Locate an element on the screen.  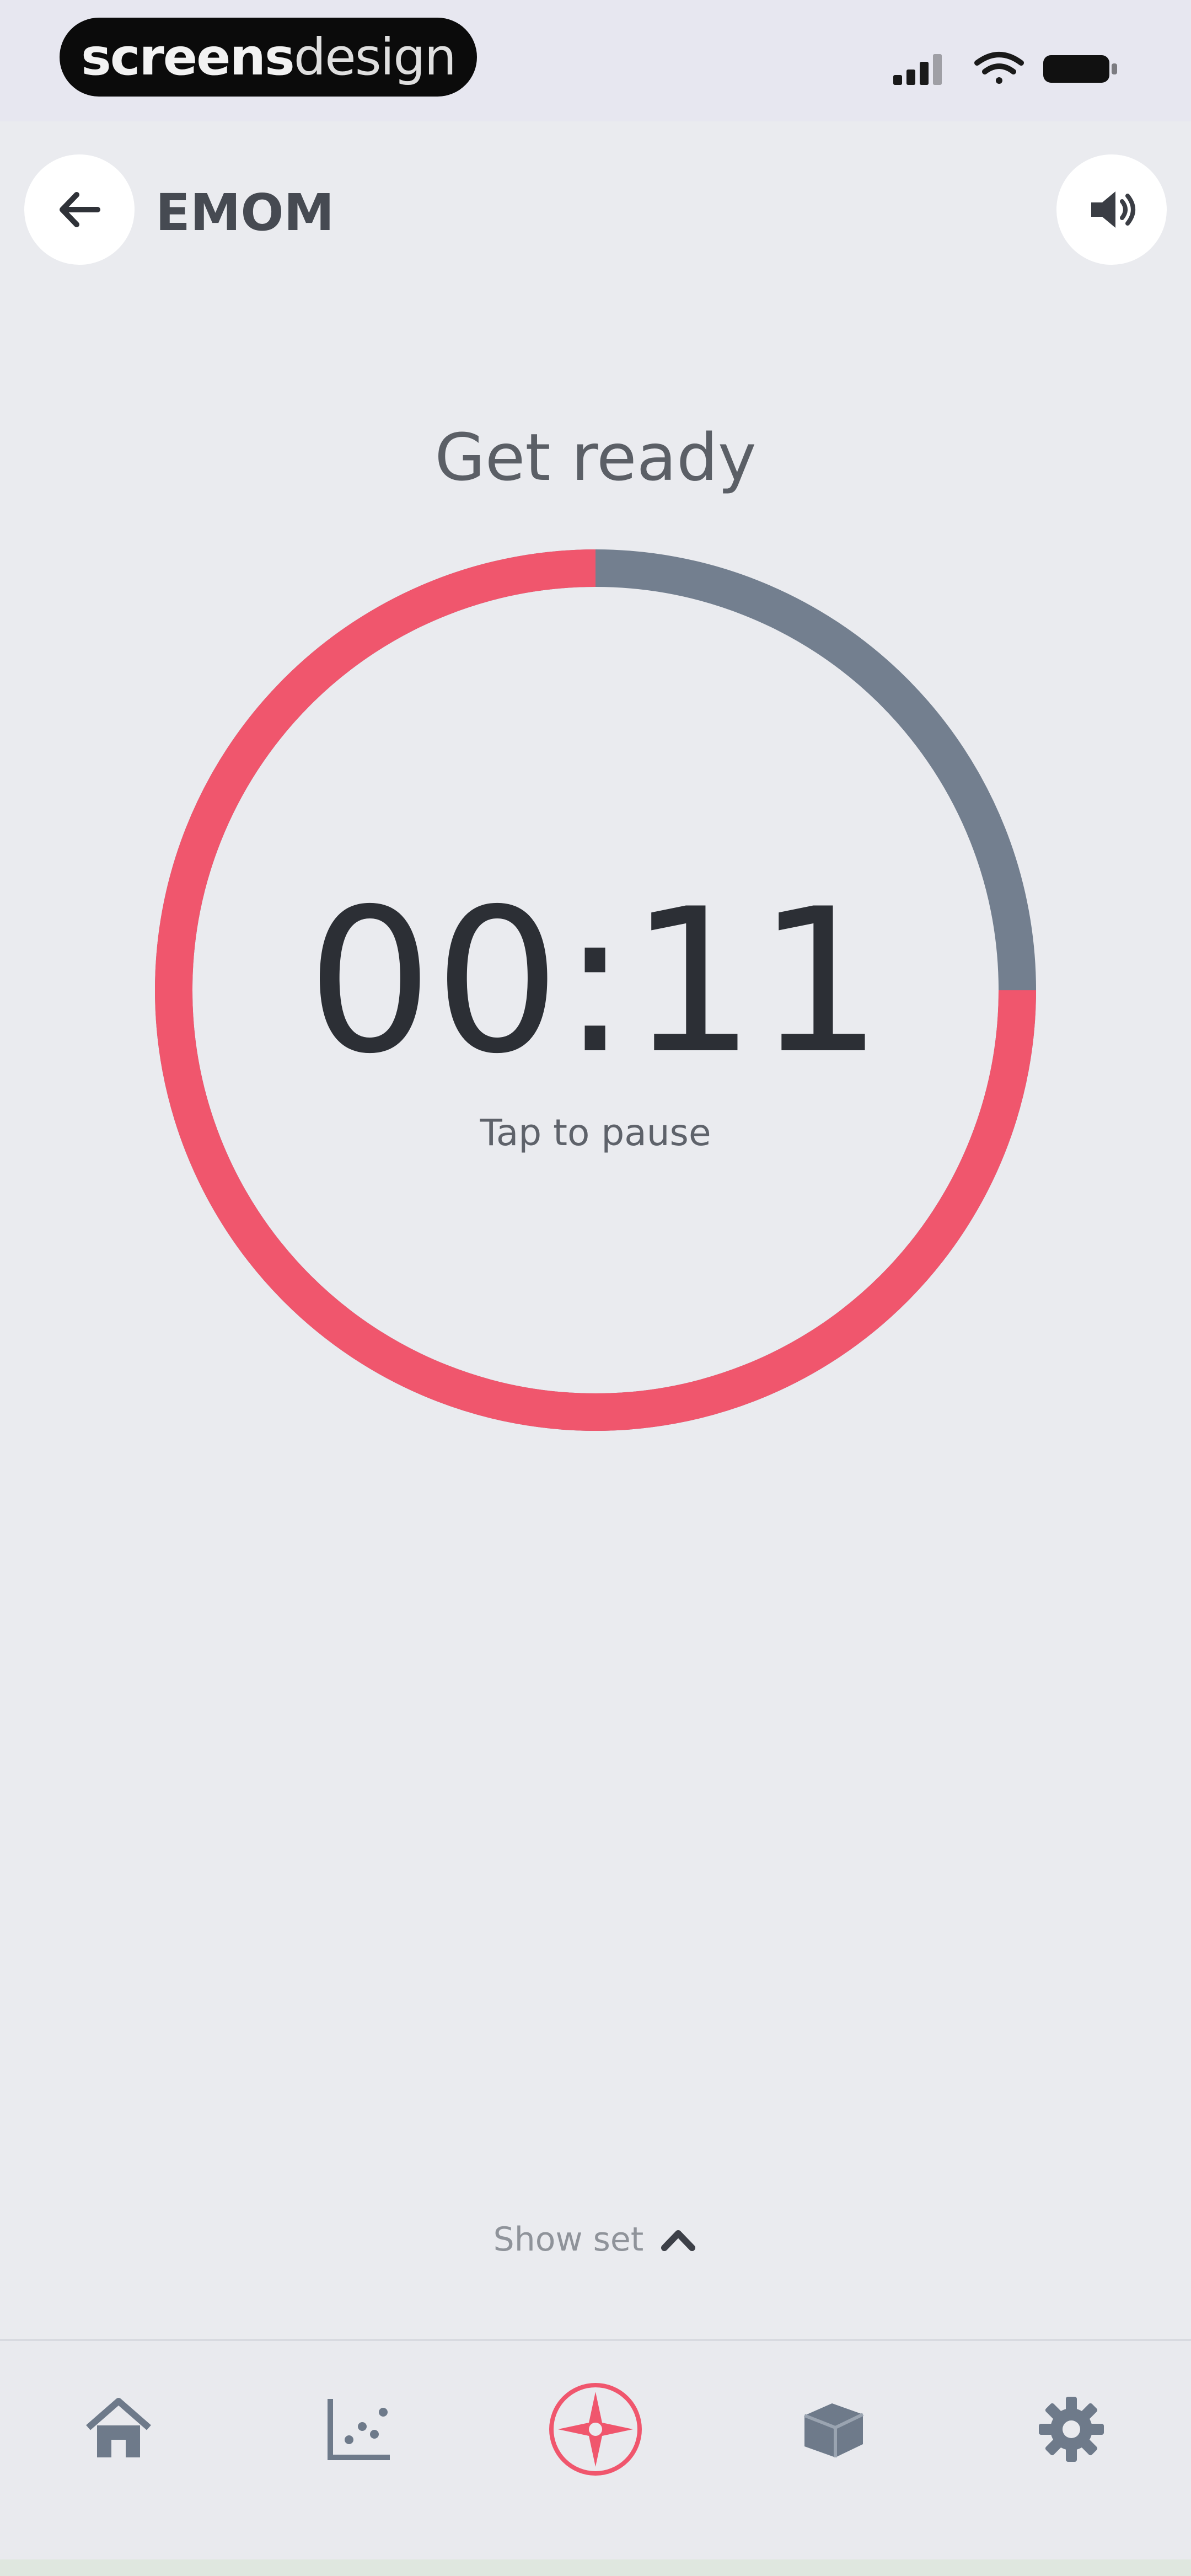
speaker-icon is located at coordinates (1113, 209).